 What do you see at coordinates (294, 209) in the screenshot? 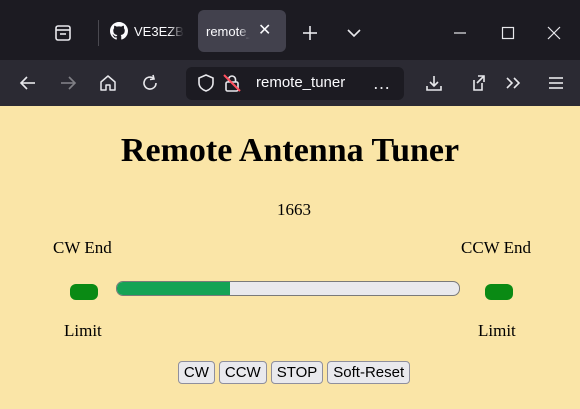
I see `position-readout: 1663` at bounding box center [294, 209].